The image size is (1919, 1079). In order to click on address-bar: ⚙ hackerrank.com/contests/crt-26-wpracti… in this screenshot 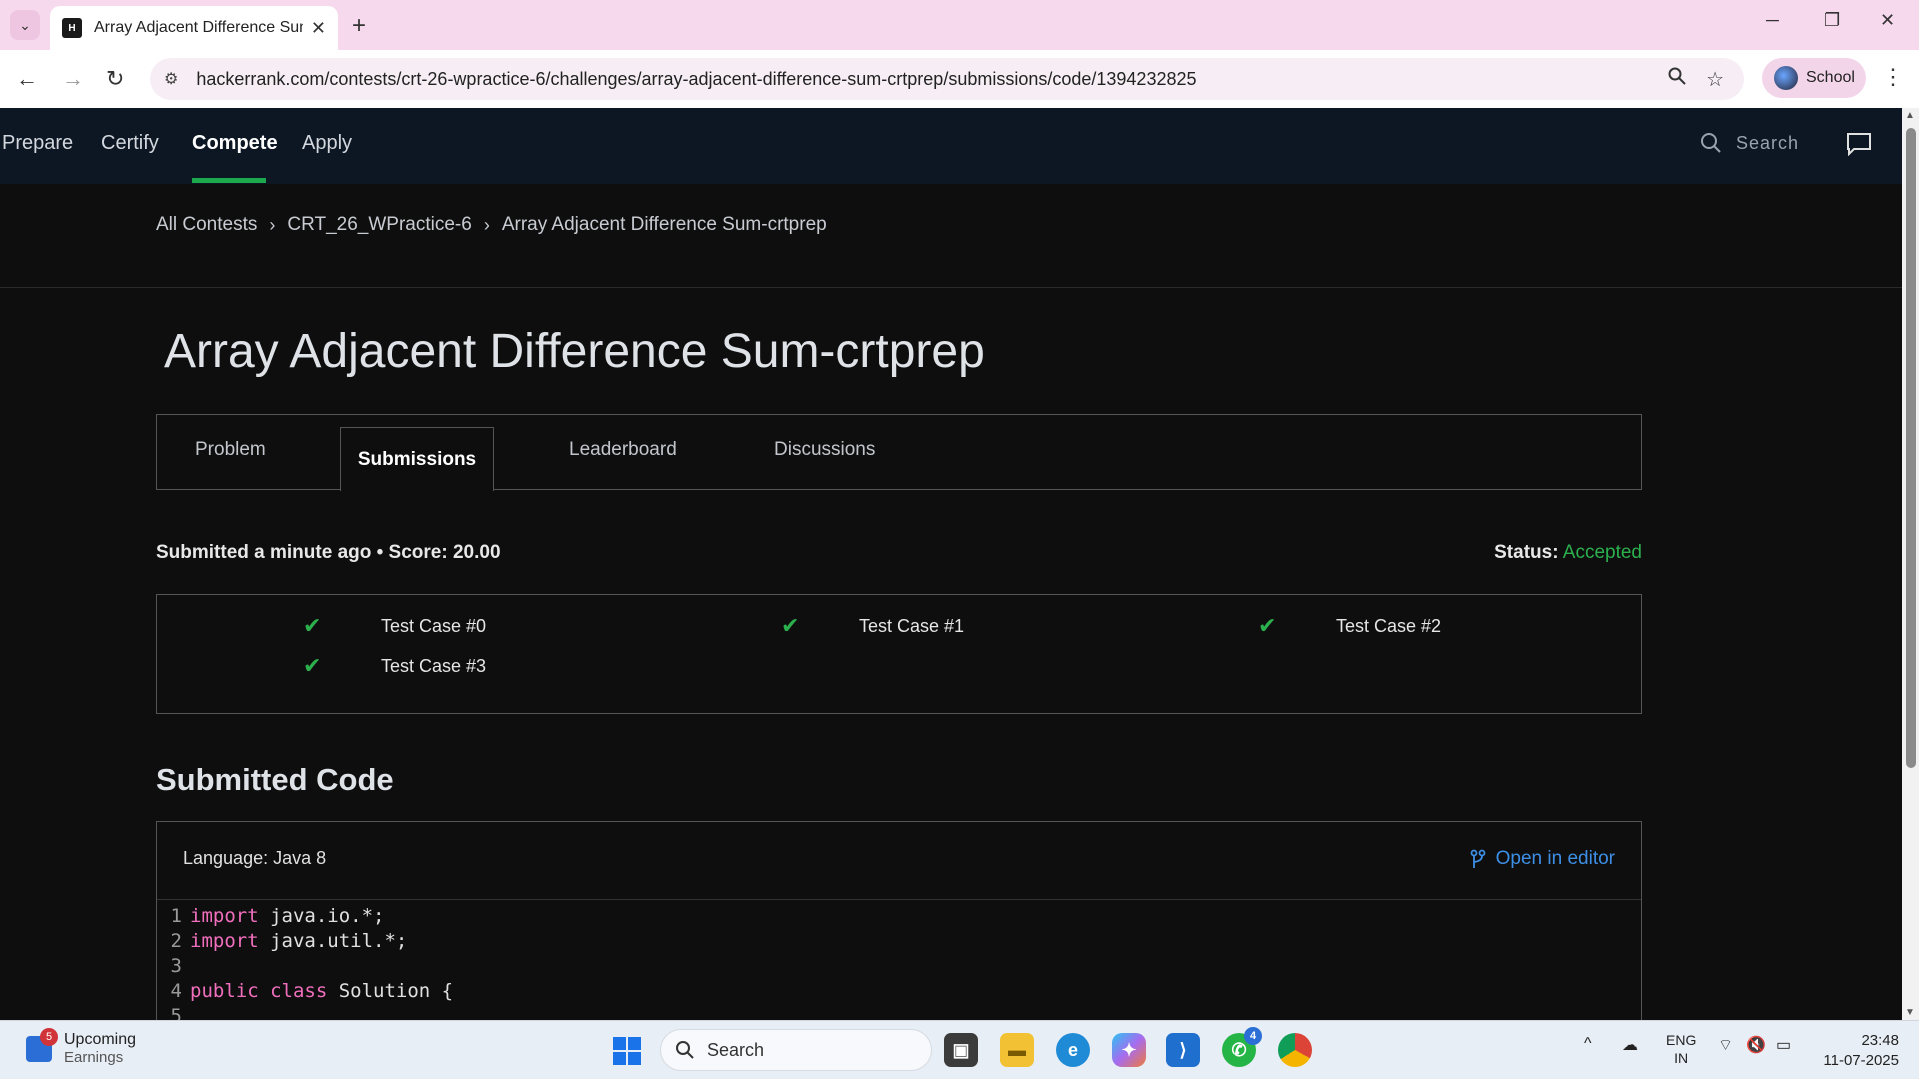, I will do `click(947, 79)`.